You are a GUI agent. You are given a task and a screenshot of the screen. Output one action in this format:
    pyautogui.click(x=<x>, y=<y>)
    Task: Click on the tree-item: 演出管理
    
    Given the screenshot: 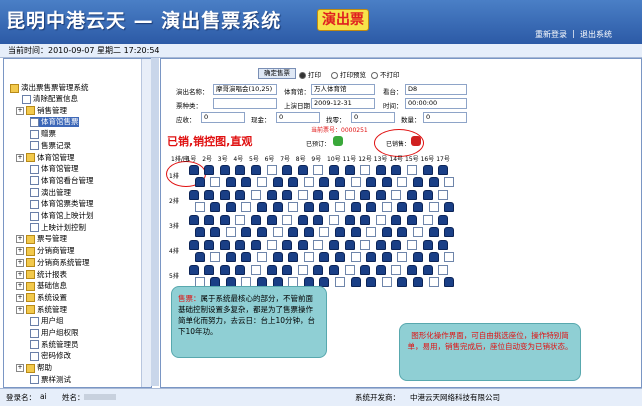 What is the action you would take?
    pyautogui.click(x=50, y=193)
    